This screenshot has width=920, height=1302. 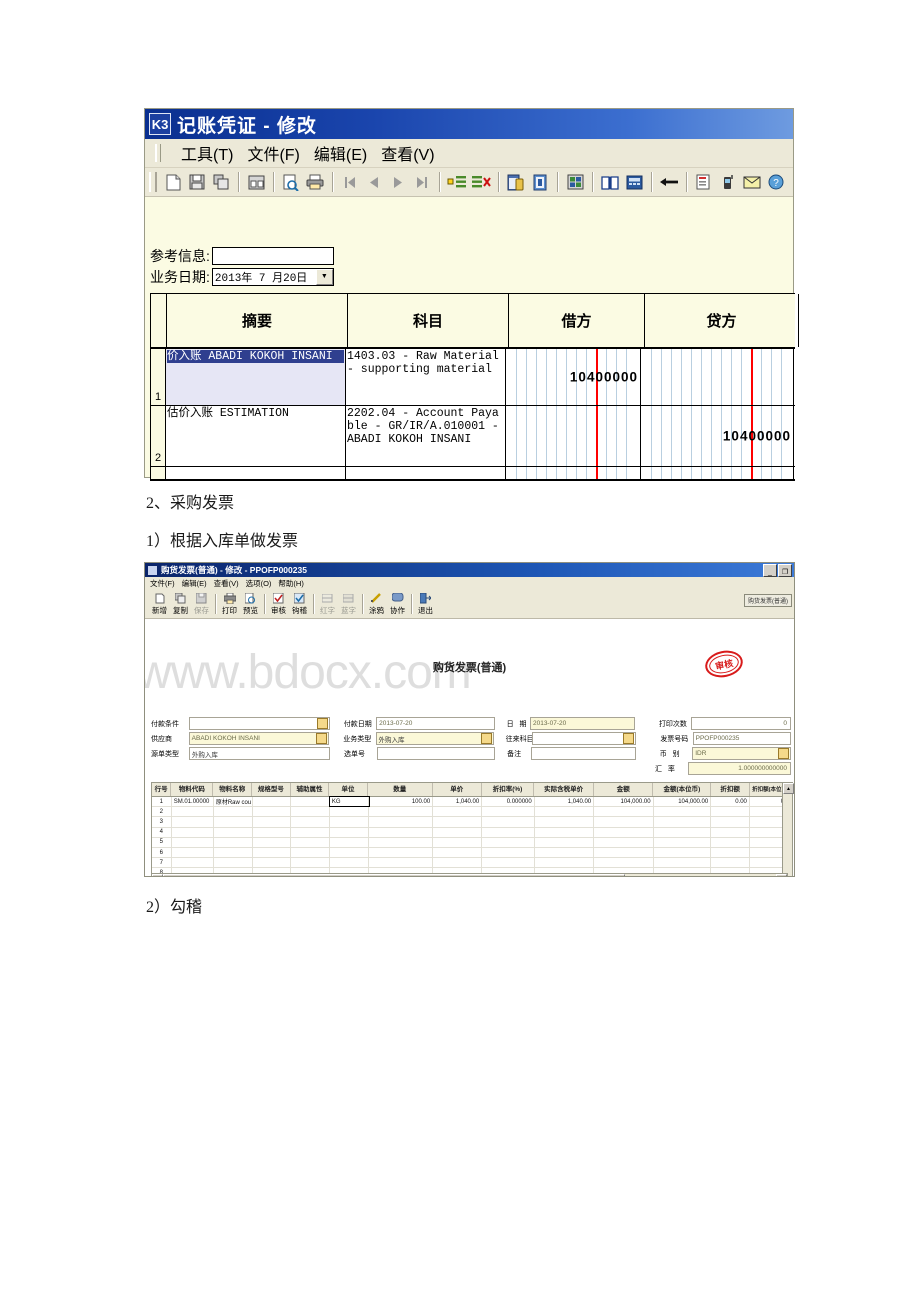 What do you see at coordinates (374, 182) in the screenshot?
I see `prev-record-icon` at bounding box center [374, 182].